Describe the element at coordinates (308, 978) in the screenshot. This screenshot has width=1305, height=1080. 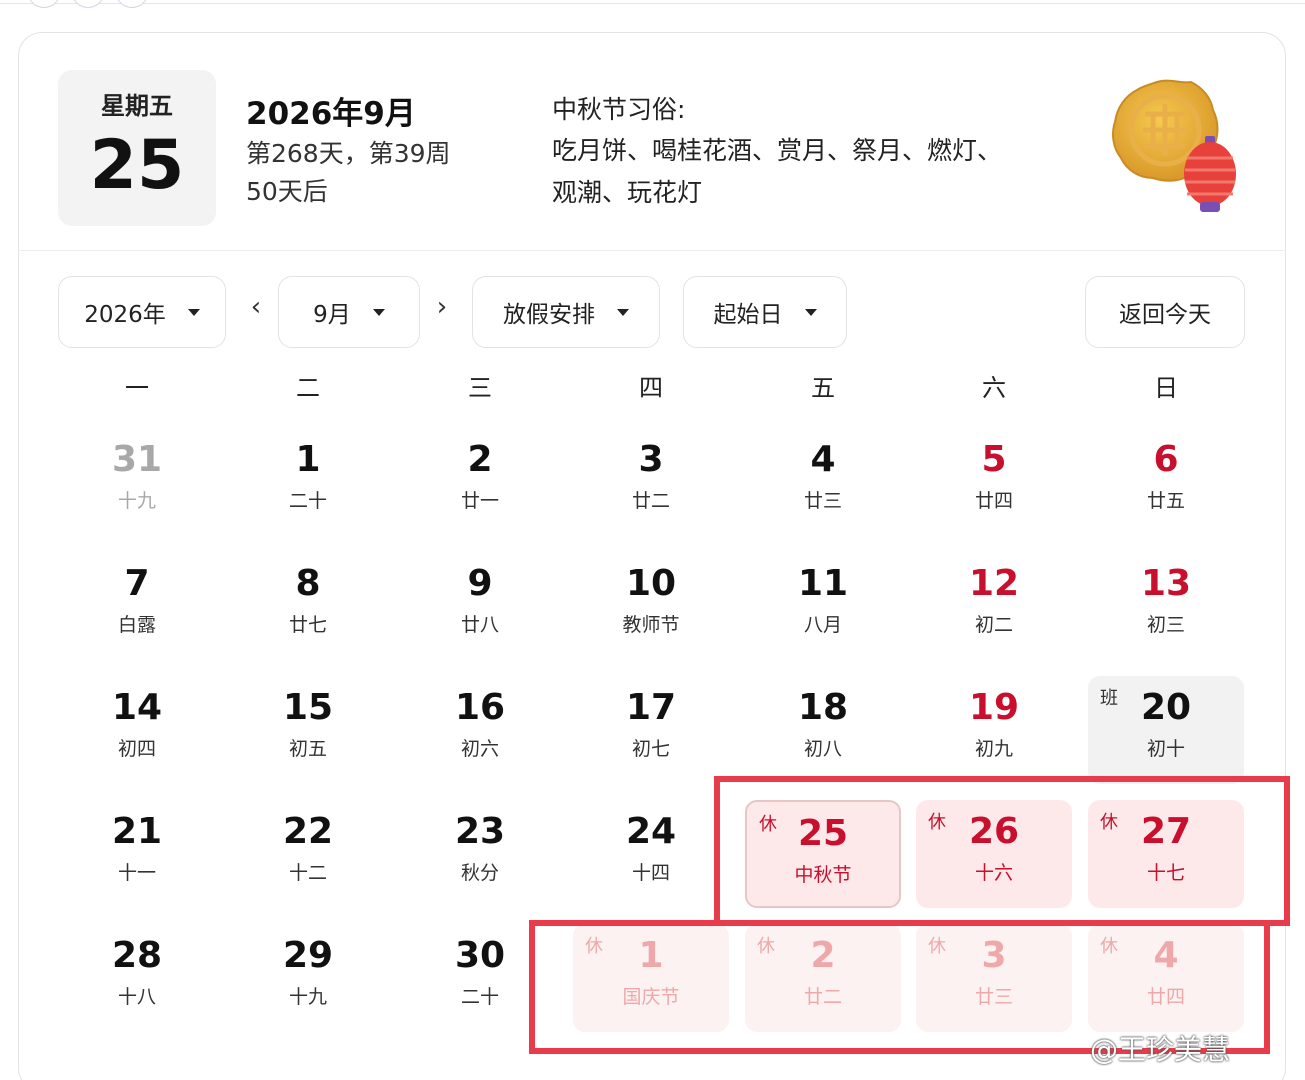
I see `calendar-day-cell: 29 十九` at that location.